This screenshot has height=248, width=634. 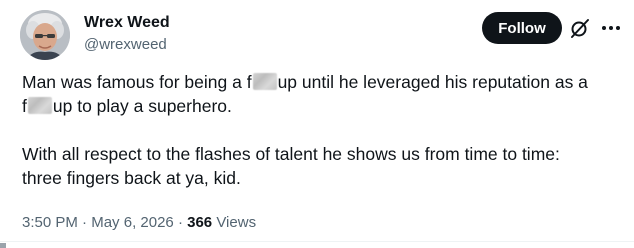 I want to click on tweet-date: May 6, 2026, so click(x=132, y=222).